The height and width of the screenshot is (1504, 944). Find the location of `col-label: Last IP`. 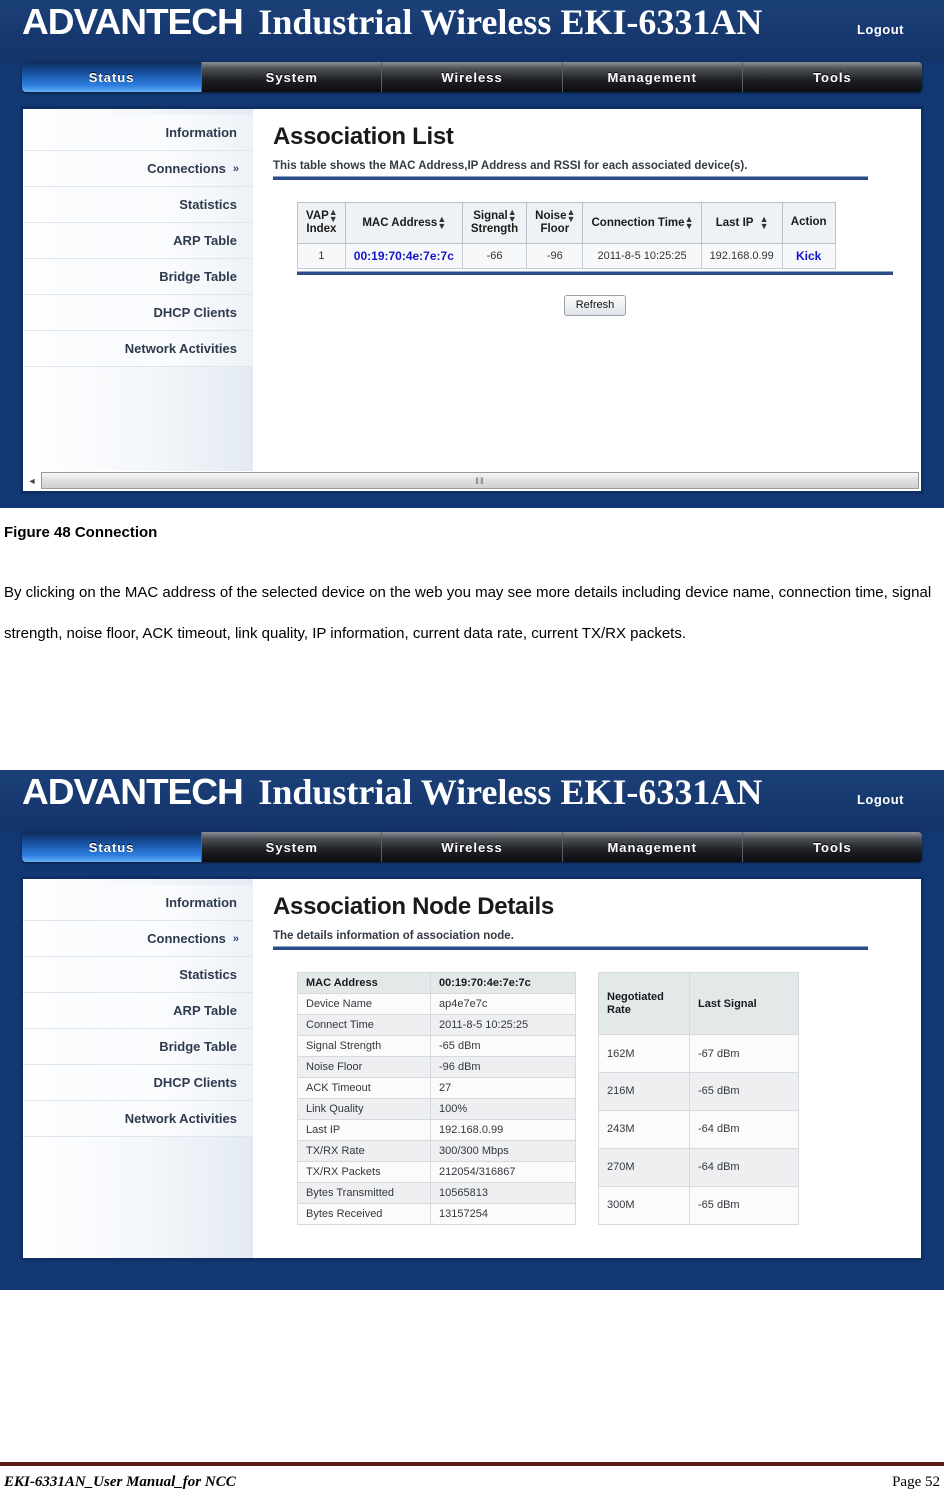

col-label: Last IP is located at coordinates (734, 222).